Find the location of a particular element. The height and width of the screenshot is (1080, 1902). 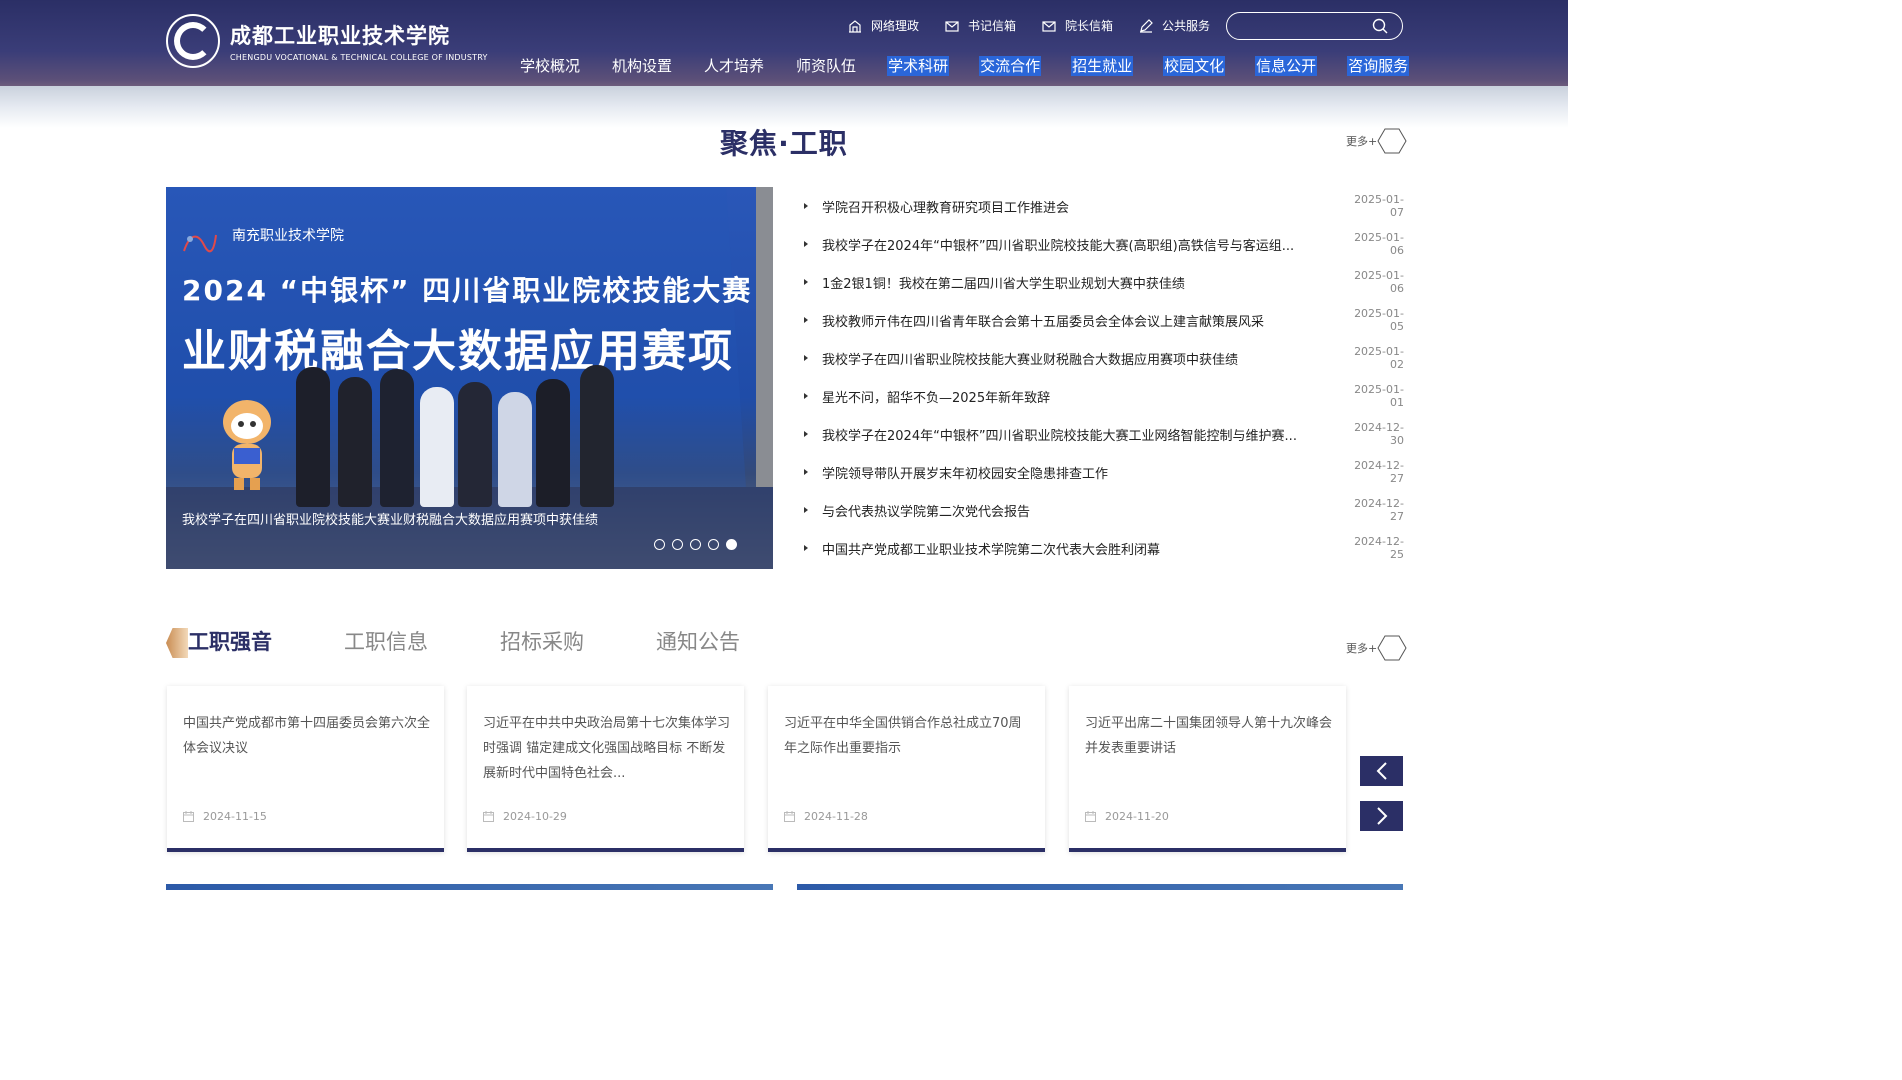

search-box is located at coordinates (1314, 26).